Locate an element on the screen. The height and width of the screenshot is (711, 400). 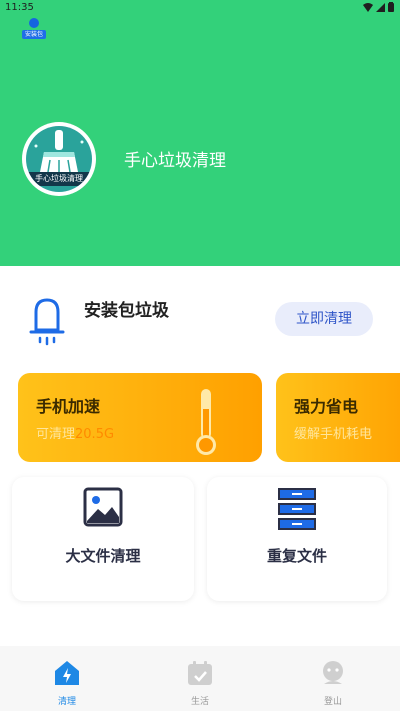
file-cabinet-icon is located at coordinates (297, 509).